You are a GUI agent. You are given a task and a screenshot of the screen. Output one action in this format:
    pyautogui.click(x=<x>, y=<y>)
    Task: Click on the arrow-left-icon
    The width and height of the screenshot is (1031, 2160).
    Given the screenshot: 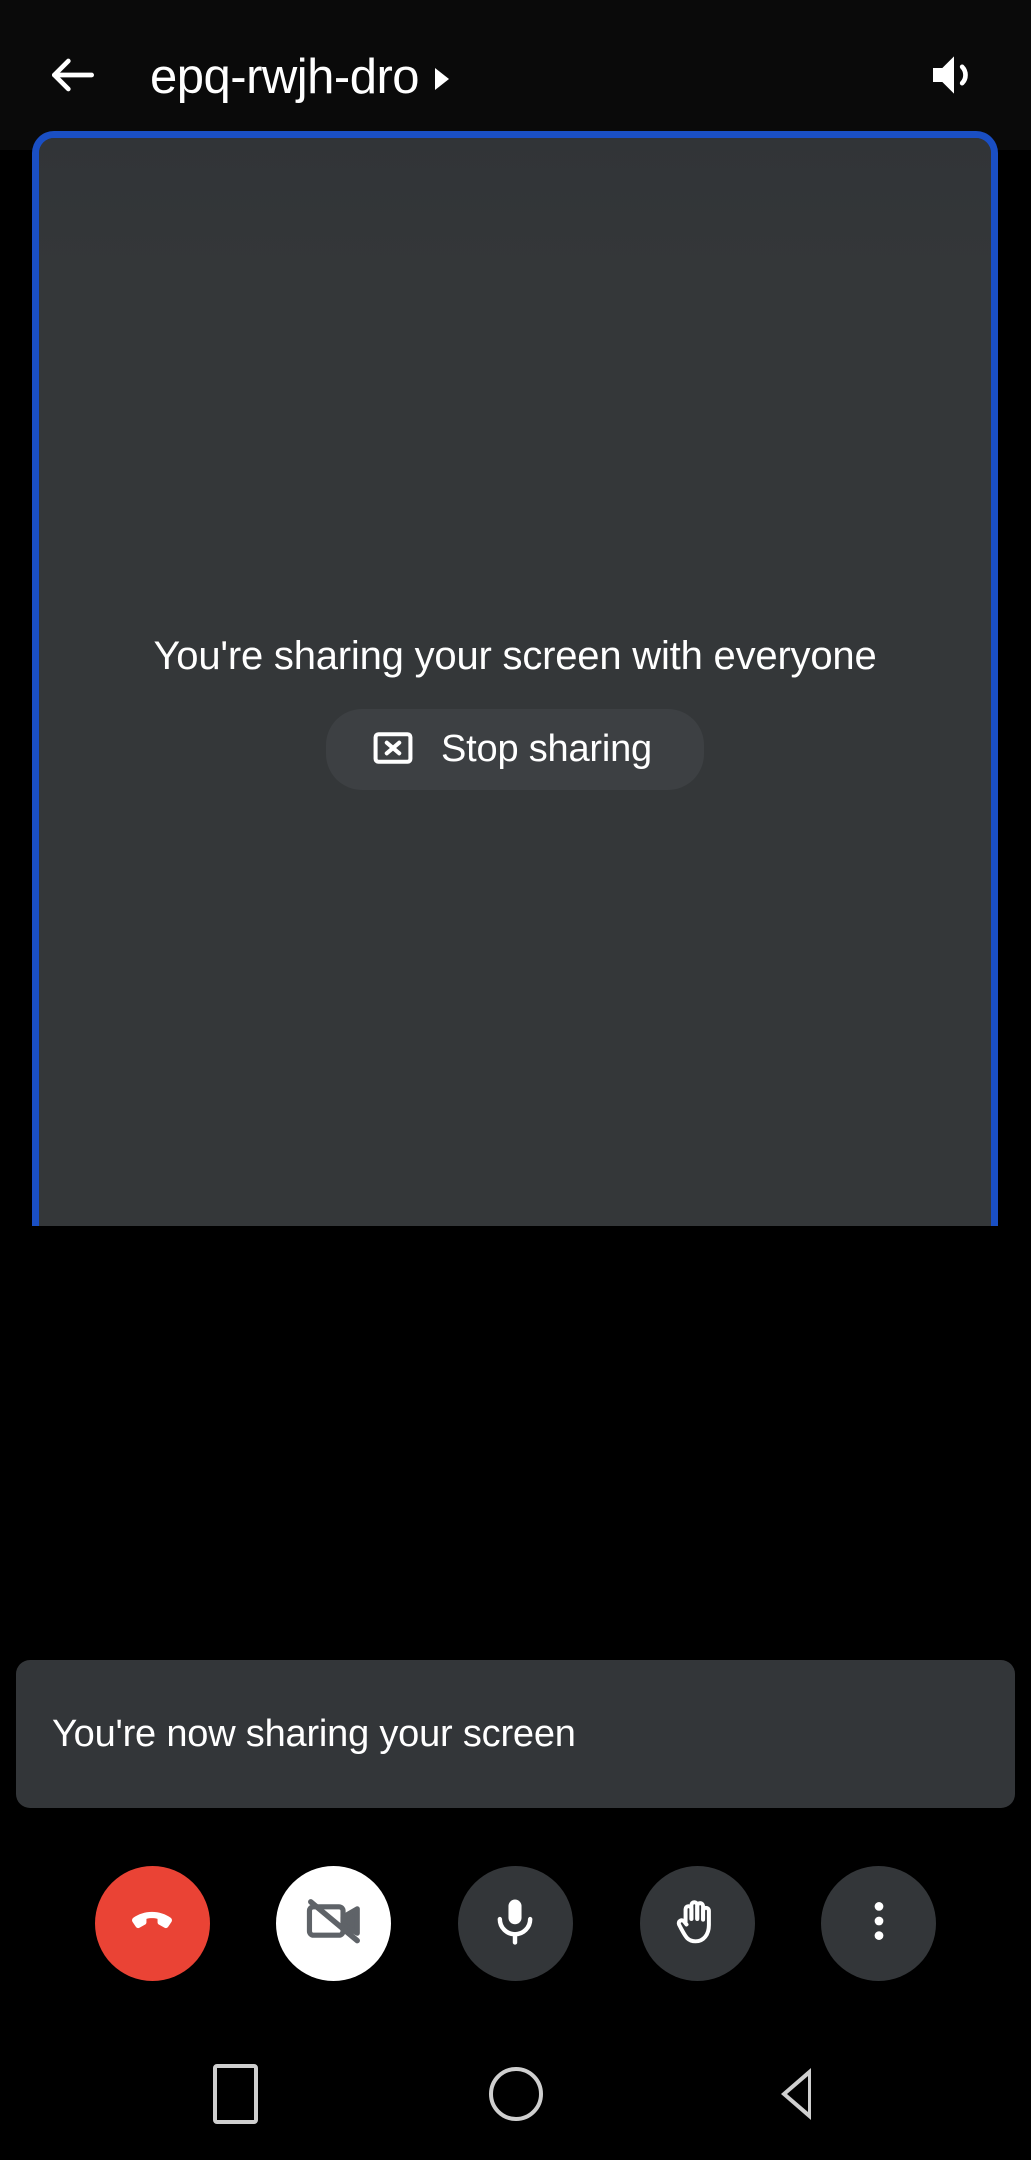 What is the action you would take?
    pyautogui.click(x=73, y=77)
    